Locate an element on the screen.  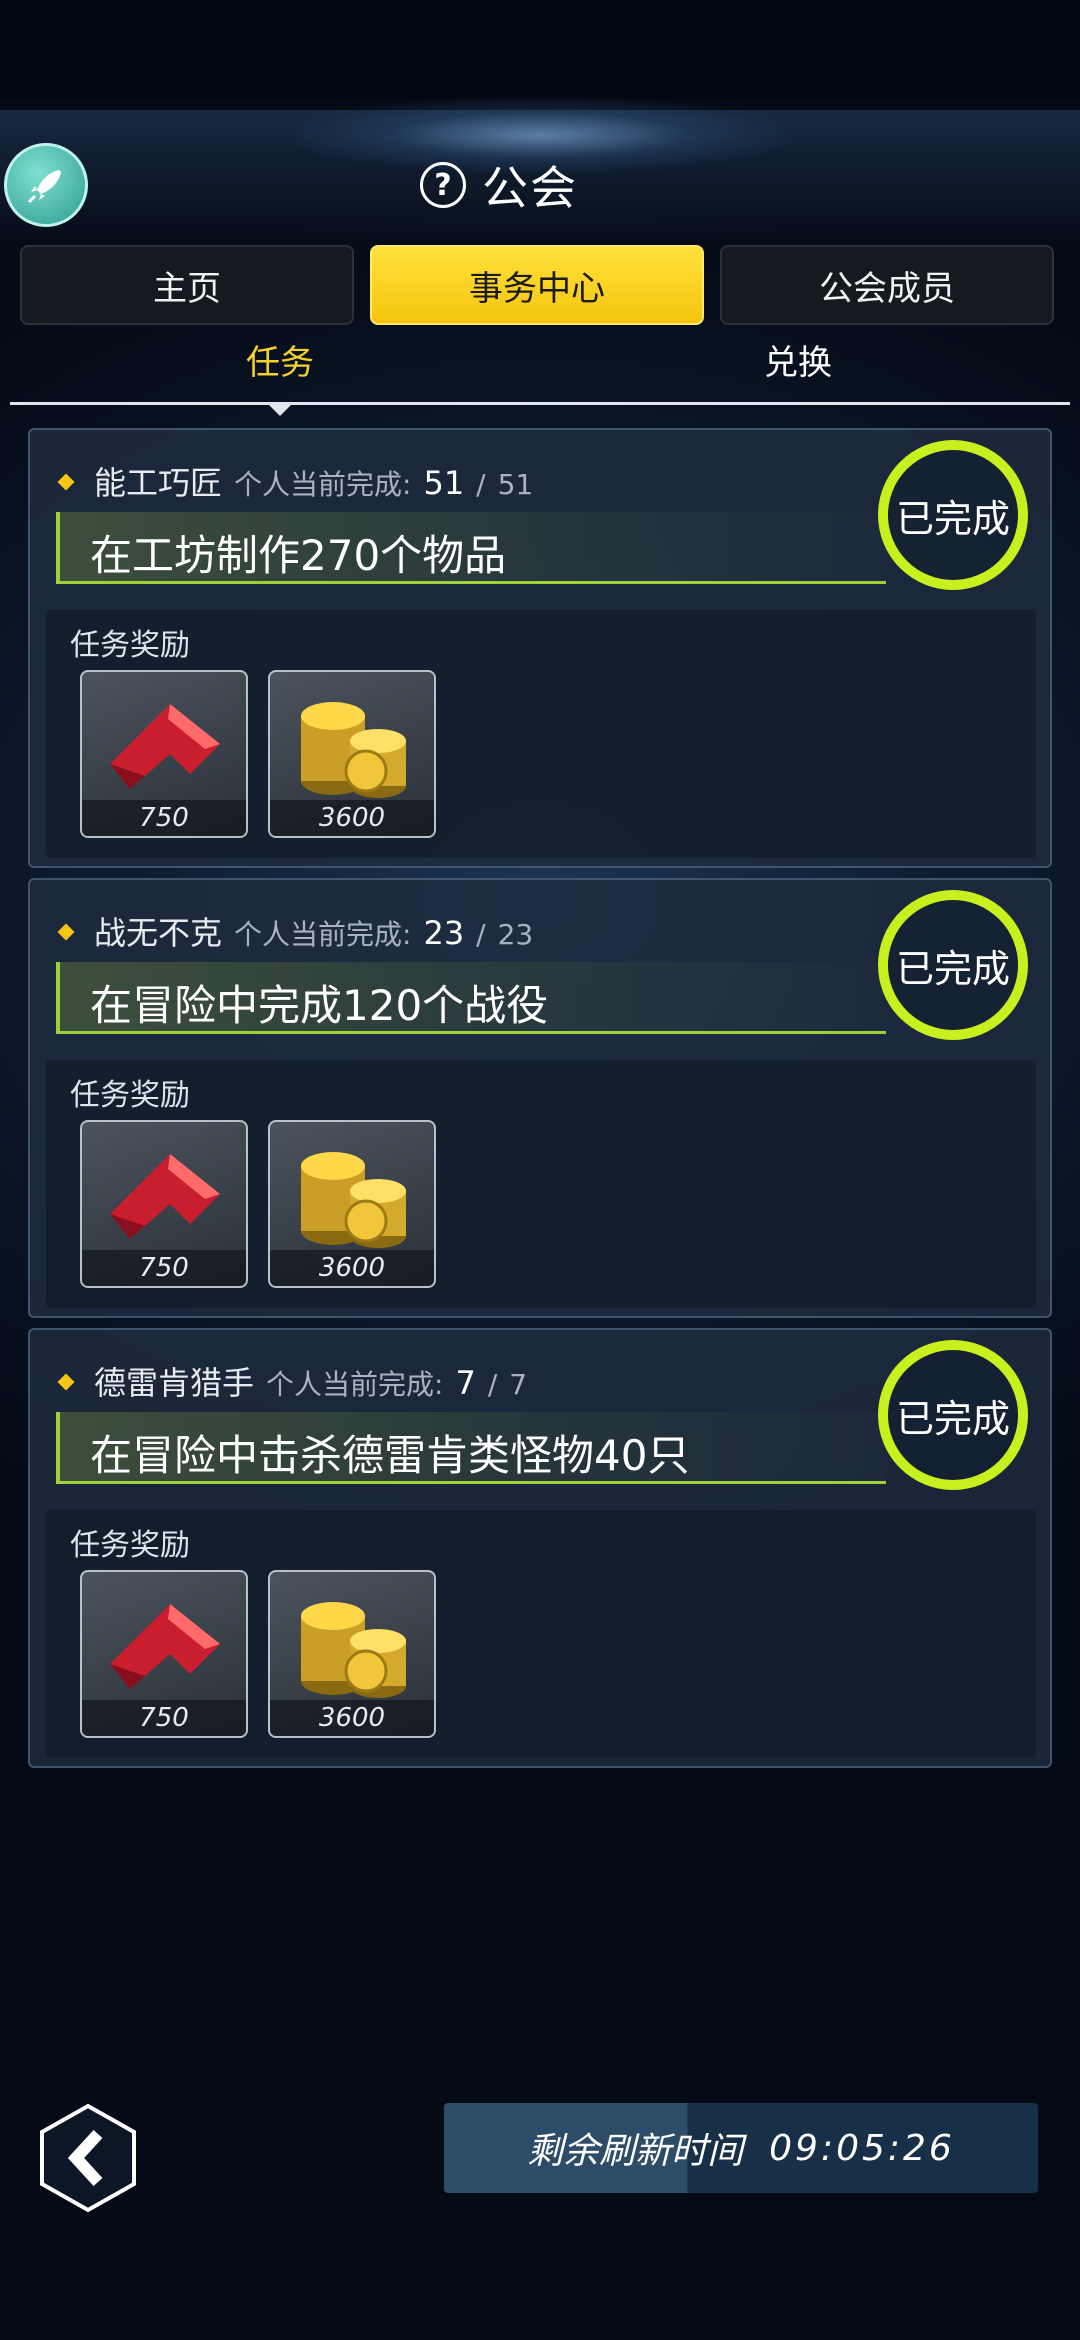
subtab-exchange: 兑换 is located at coordinates (798, 359).